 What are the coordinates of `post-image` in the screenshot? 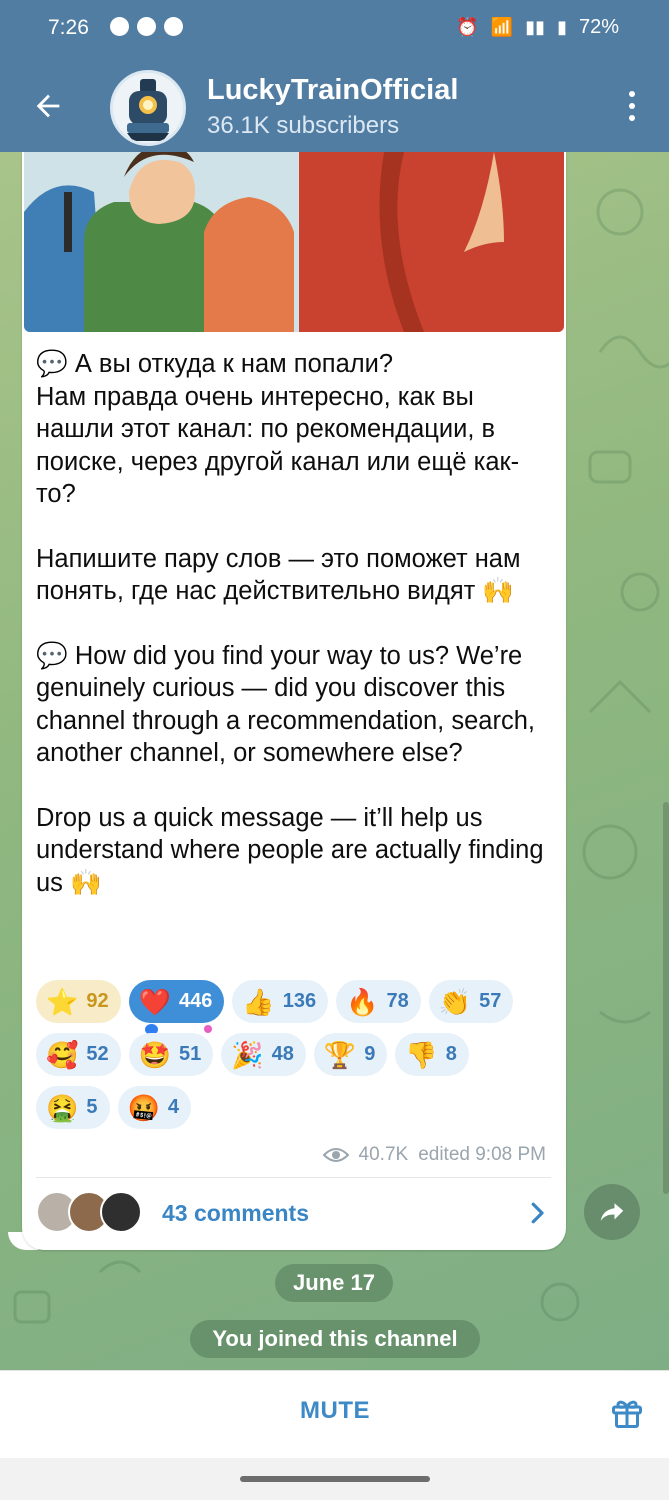 It's located at (294, 242).